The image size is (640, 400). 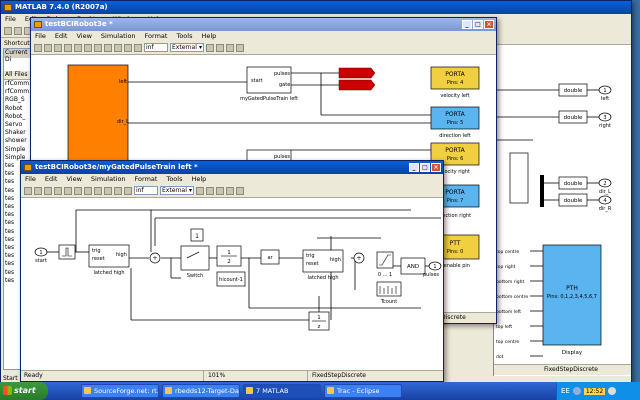 I want to click on front-sim-mode-select: External, so click(x=177, y=190).